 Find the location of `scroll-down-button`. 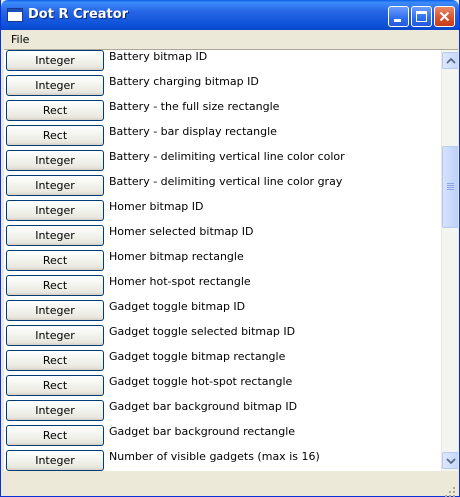

scroll-down-button is located at coordinates (450, 460).